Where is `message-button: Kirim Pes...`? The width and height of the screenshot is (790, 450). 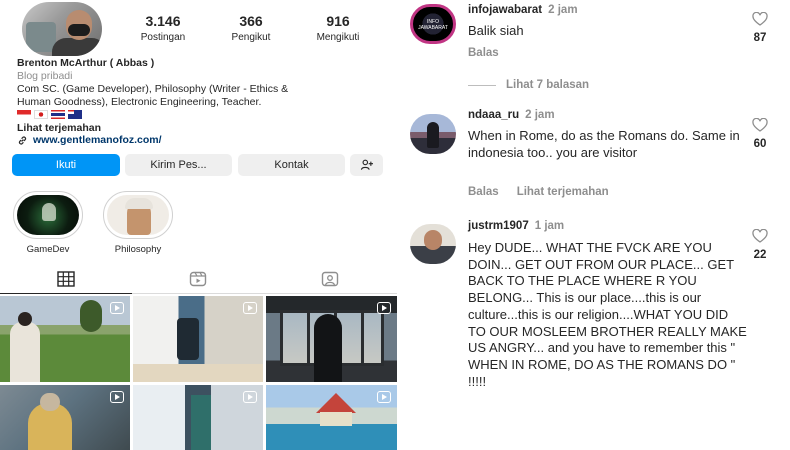 message-button: Kirim Pes... is located at coordinates (178, 165).